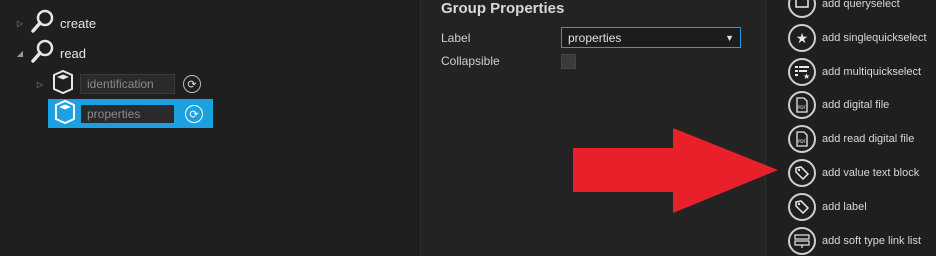  I want to click on palette-item-label: add value text block, so click(871, 173).